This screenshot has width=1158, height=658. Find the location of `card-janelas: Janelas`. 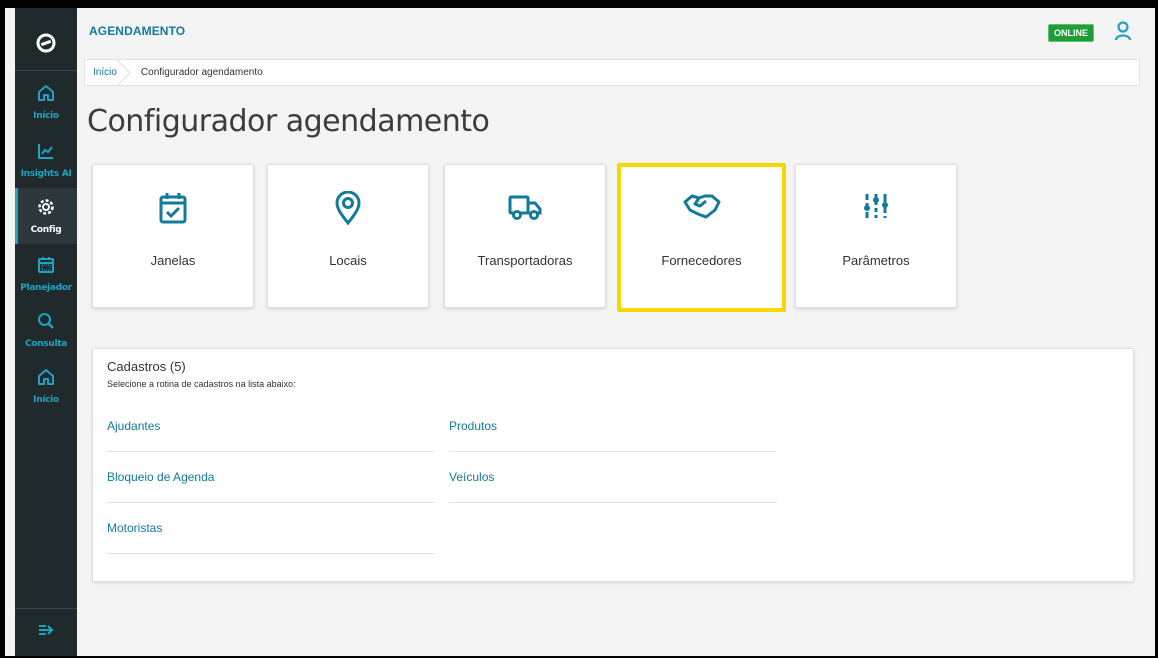

card-janelas: Janelas is located at coordinates (173, 236).